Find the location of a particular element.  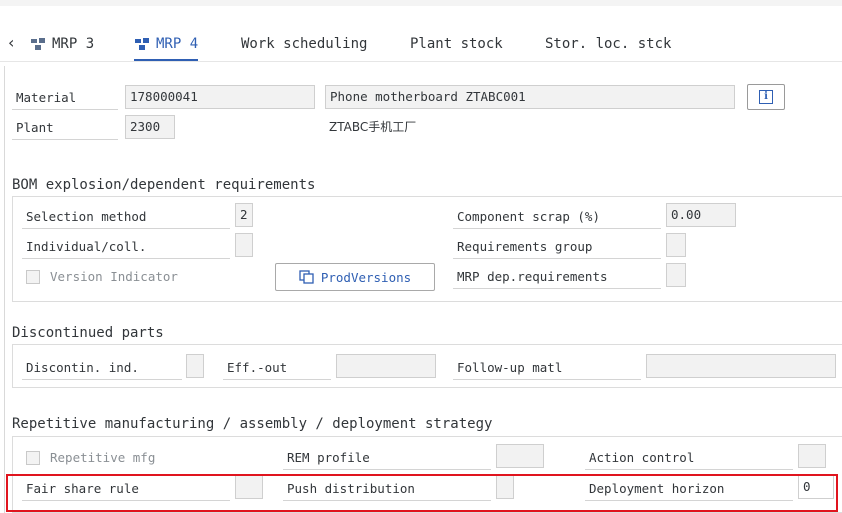

tab-label: MRP 4 is located at coordinates (177, 44).